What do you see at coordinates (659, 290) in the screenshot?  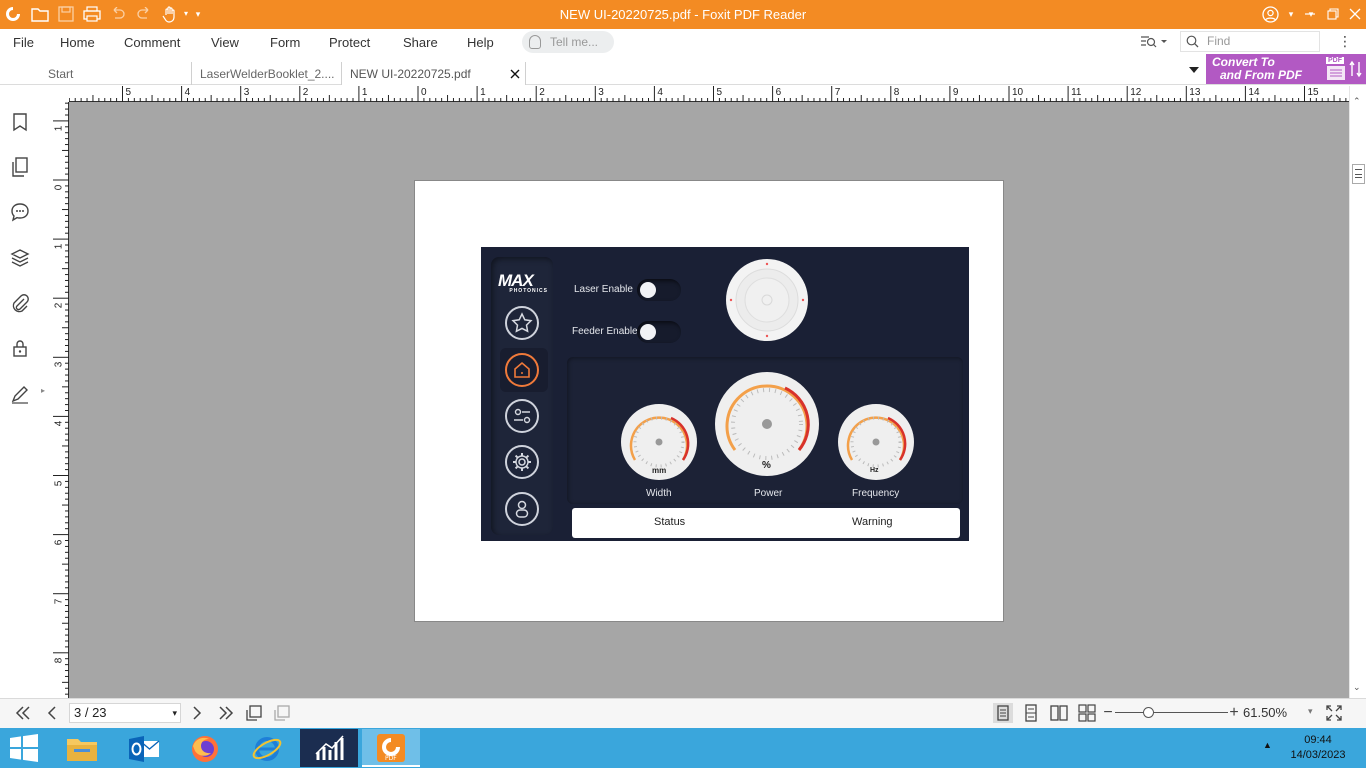 I see `laser-enable-toggle` at bounding box center [659, 290].